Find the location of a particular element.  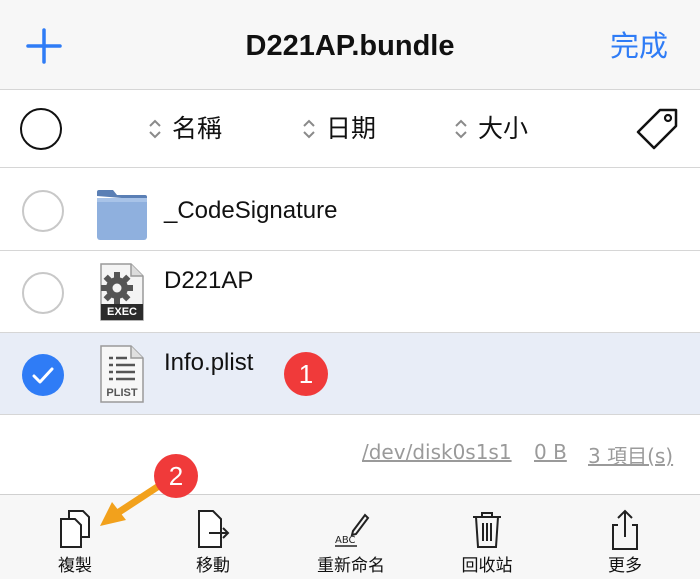

tag-button is located at coordinates (657, 129).